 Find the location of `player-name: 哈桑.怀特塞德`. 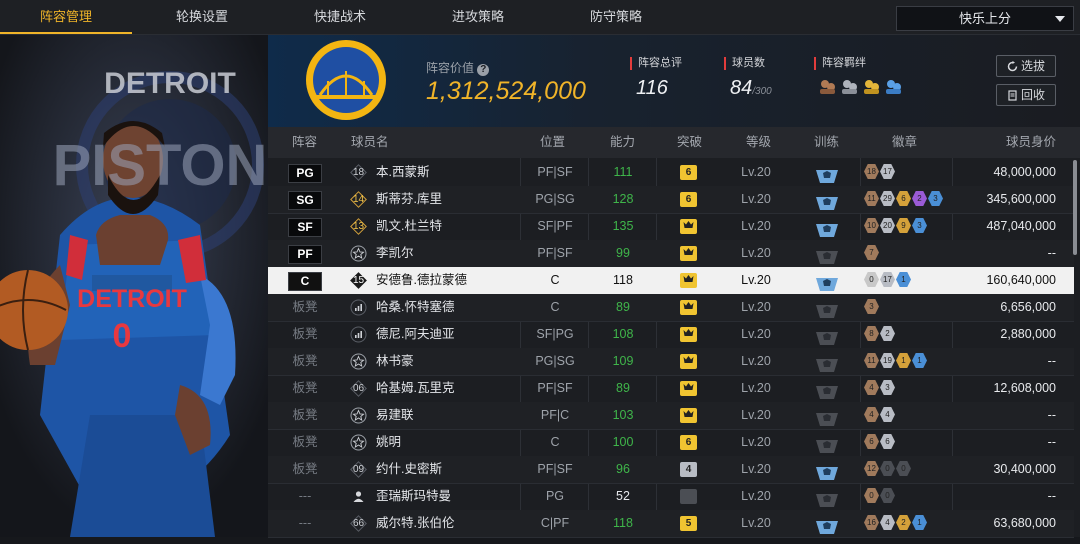

player-name: 哈桑.怀特塞德 is located at coordinates (415, 307).